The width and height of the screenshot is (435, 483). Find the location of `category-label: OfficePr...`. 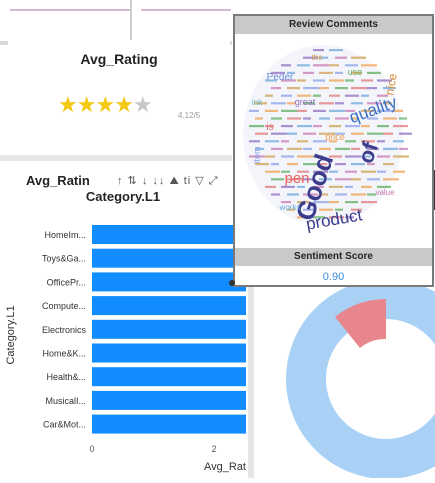

category-label: OfficePr... is located at coordinates (66, 282).